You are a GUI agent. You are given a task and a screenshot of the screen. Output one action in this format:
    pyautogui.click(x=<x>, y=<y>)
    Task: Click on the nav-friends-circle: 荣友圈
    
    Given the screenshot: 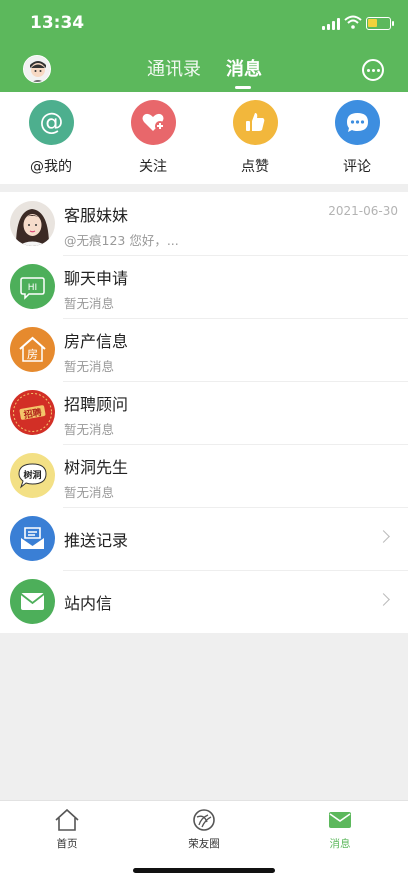 What is the action you would take?
    pyautogui.click(x=204, y=829)
    